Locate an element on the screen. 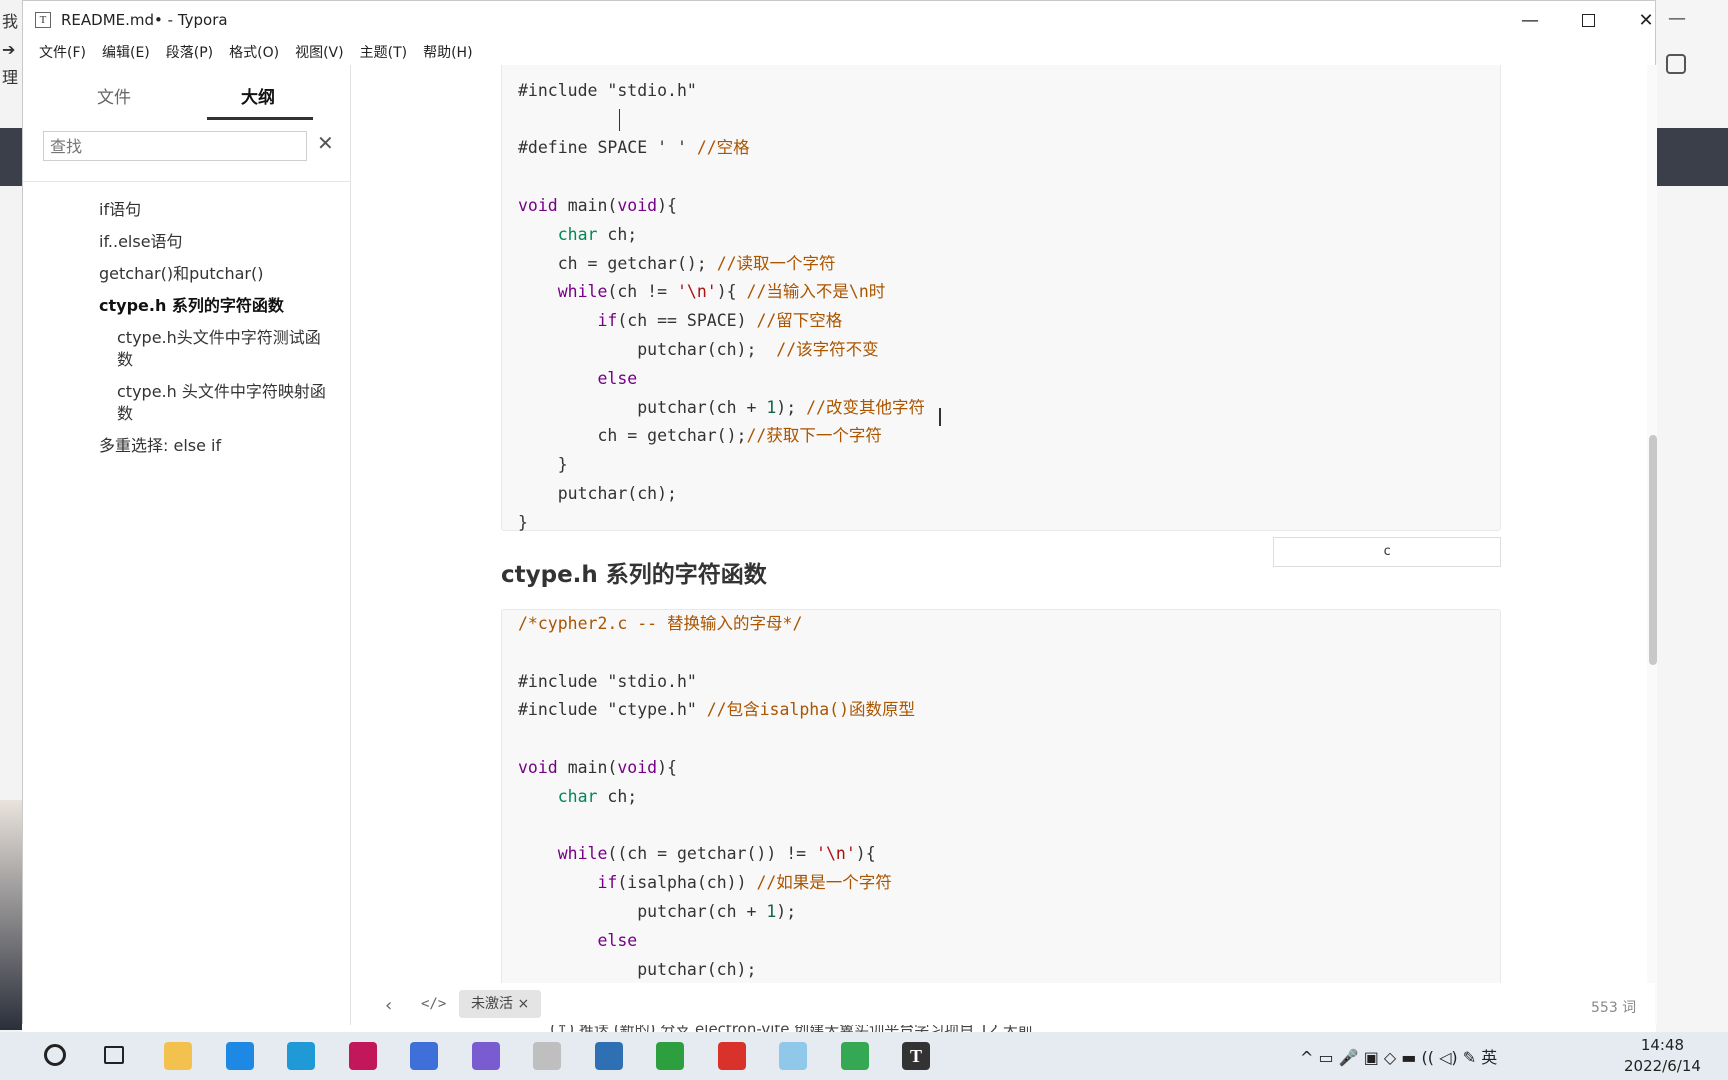 This screenshot has width=1728, height=1080. title-bar: T README.md• - Typora — ✕ is located at coordinates (839, 20).